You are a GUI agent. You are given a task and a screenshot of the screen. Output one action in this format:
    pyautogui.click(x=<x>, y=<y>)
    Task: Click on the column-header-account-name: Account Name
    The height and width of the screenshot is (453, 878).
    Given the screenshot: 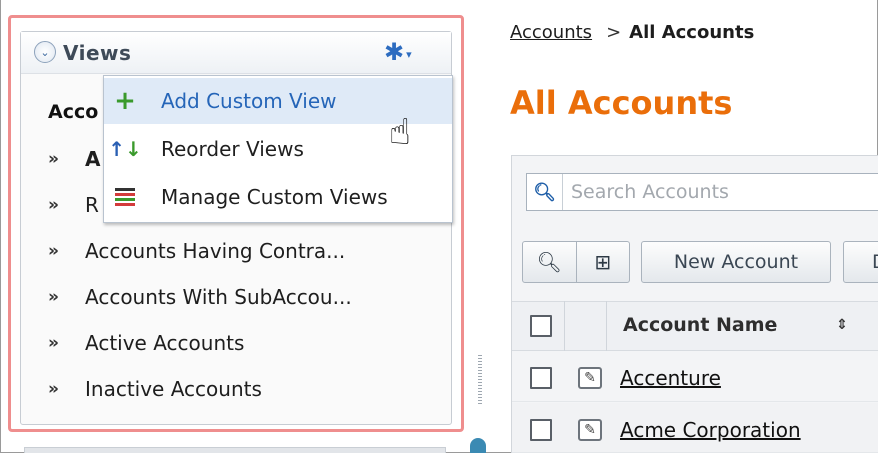 What is the action you would take?
    pyautogui.click(x=700, y=325)
    